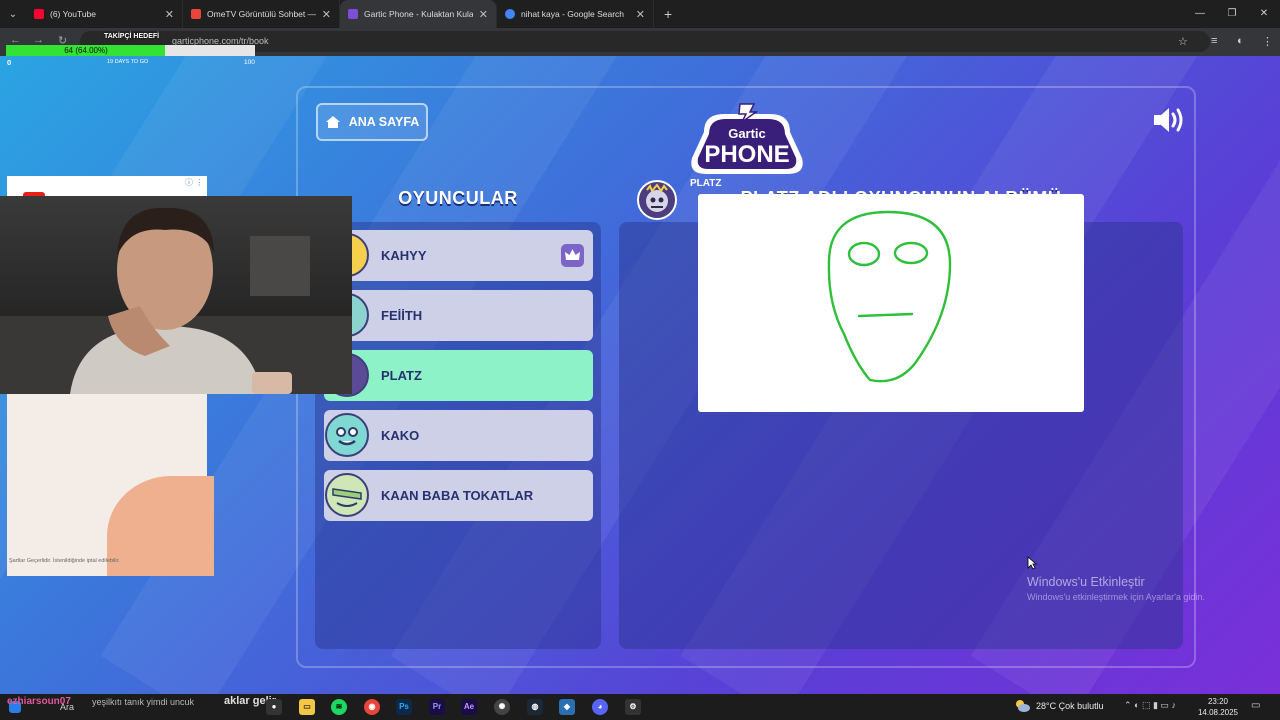 The height and width of the screenshot is (720, 1280). Describe the element at coordinates (1218, 712) in the screenshot. I see `date: 14.08.2025` at that location.